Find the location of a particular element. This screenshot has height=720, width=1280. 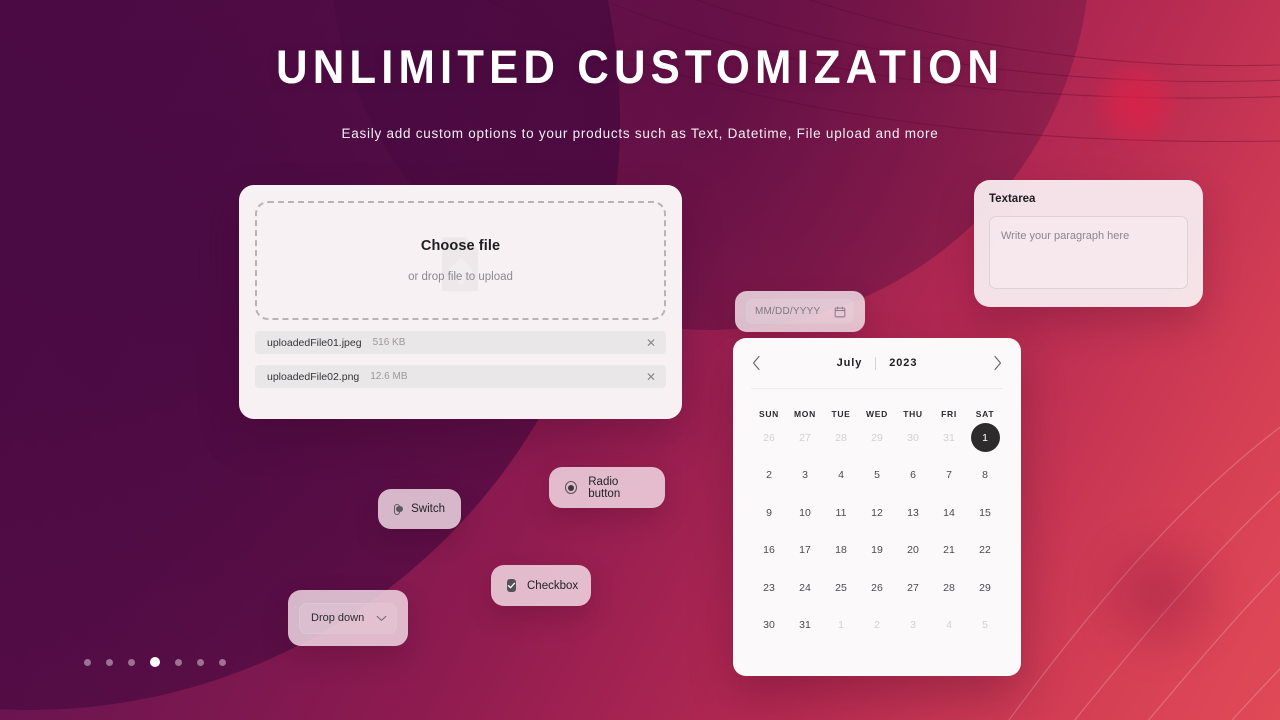

chevron-down-icon is located at coordinates (381, 618).